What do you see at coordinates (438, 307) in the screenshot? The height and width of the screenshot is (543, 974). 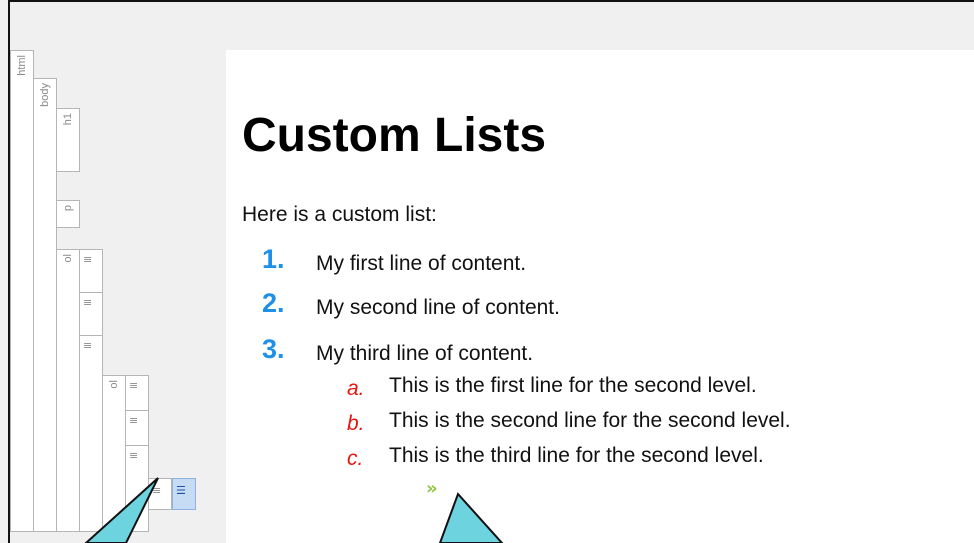 I see `list-item-text: My second line of content.` at bounding box center [438, 307].